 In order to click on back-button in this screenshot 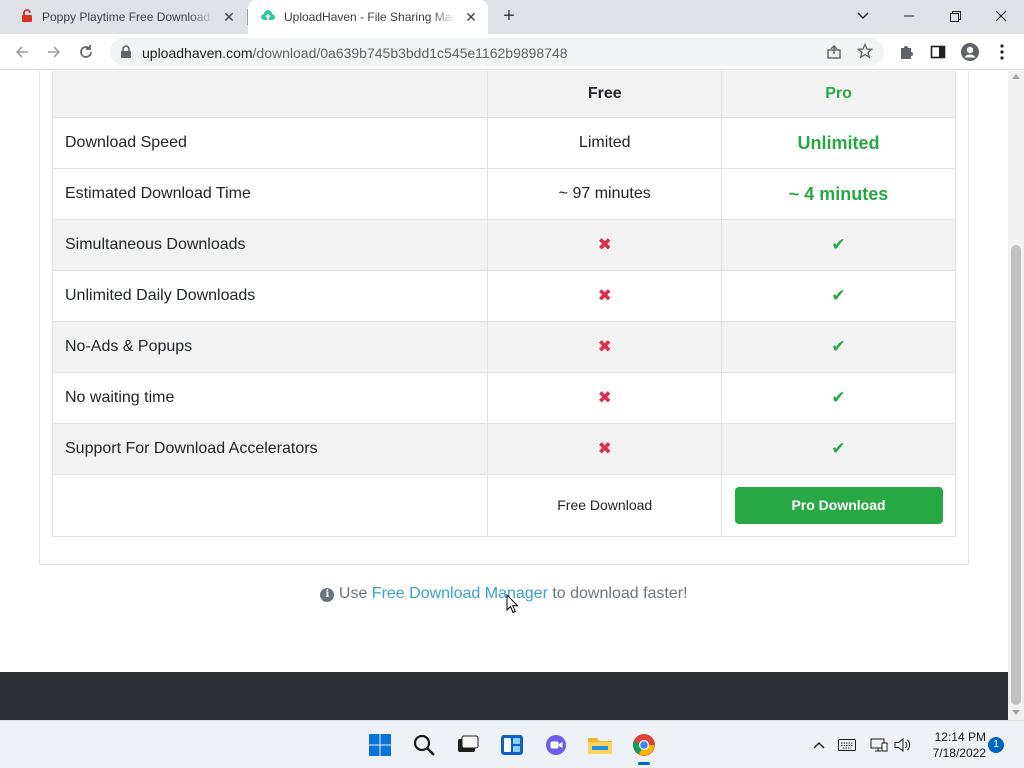, I will do `click(22, 52)`.